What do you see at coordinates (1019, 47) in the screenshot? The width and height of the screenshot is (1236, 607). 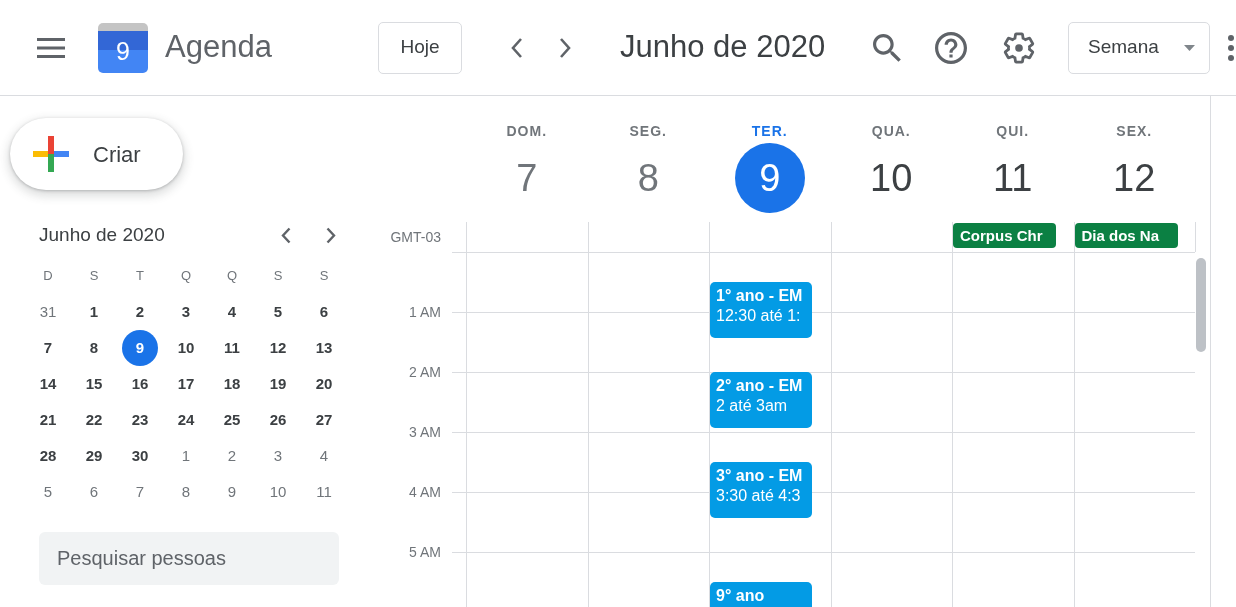 I see `settings-icon` at bounding box center [1019, 47].